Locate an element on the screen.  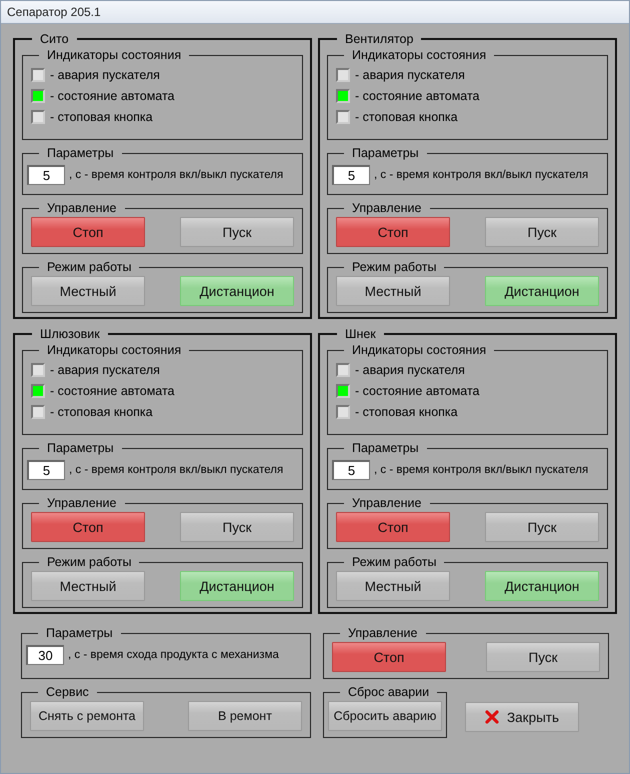
close-button: Закрыть is located at coordinates (522, 717).